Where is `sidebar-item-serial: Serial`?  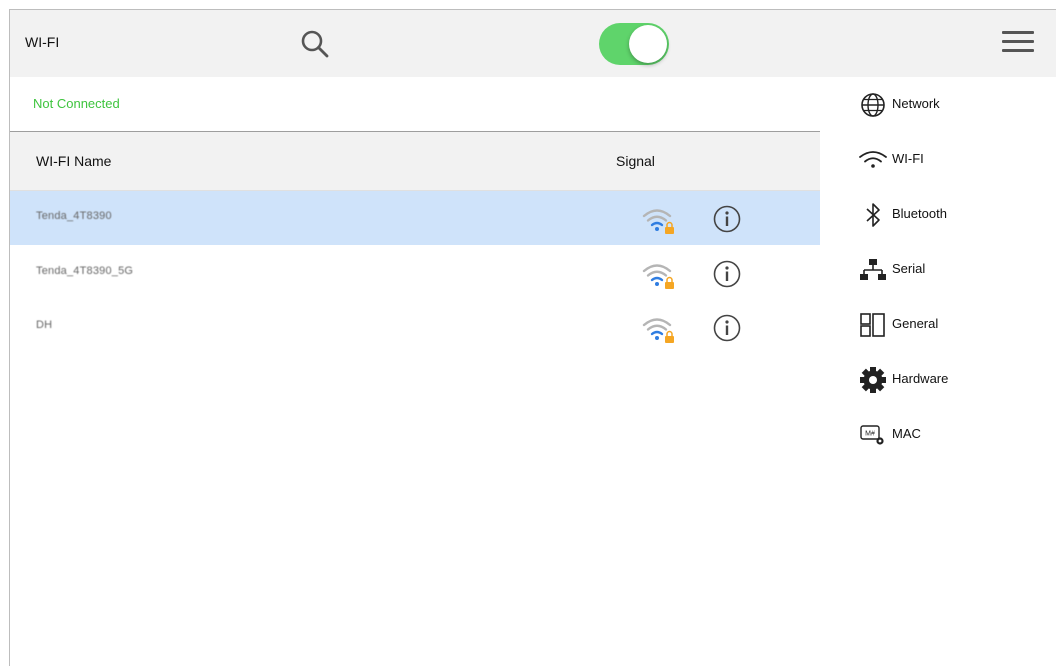 sidebar-item-serial: Serial is located at coordinates (948, 268).